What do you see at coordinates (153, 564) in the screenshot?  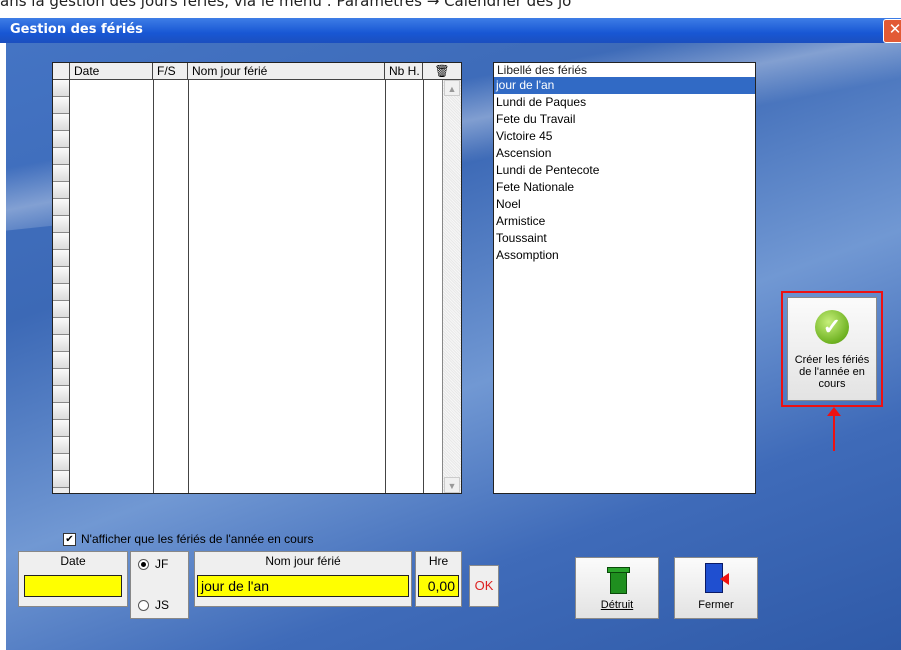 I see `radio-jf: JF` at bounding box center [153, 564].